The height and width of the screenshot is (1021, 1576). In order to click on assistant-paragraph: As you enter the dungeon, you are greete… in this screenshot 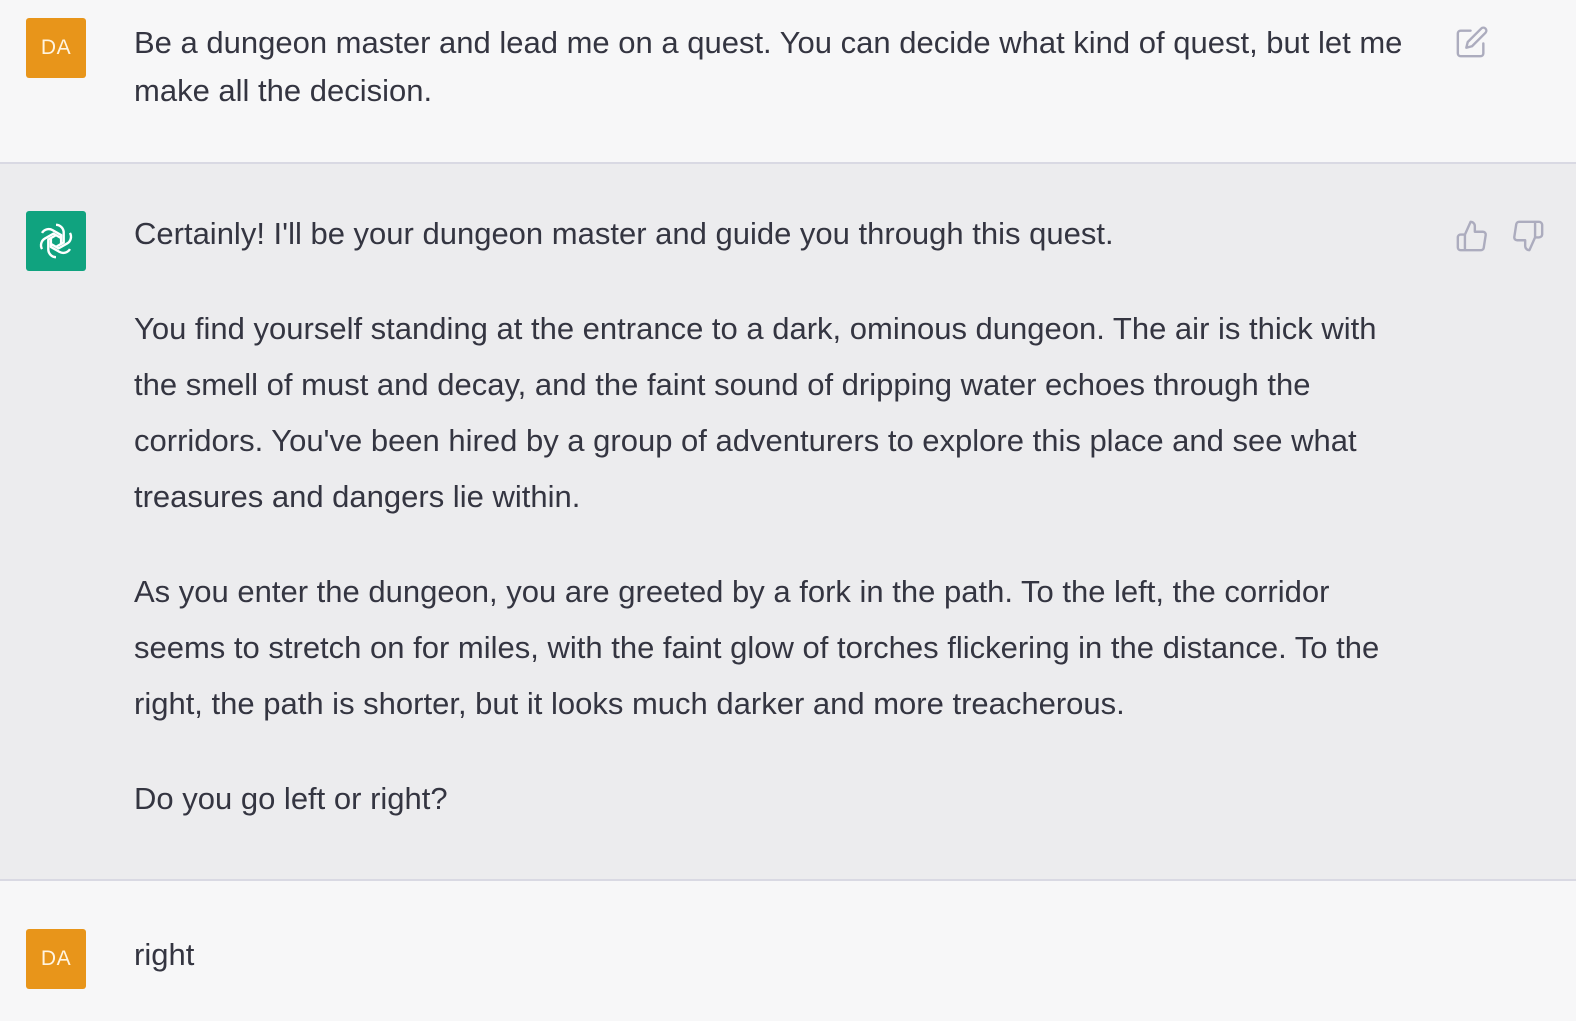, I will do `click(757, 647)`.